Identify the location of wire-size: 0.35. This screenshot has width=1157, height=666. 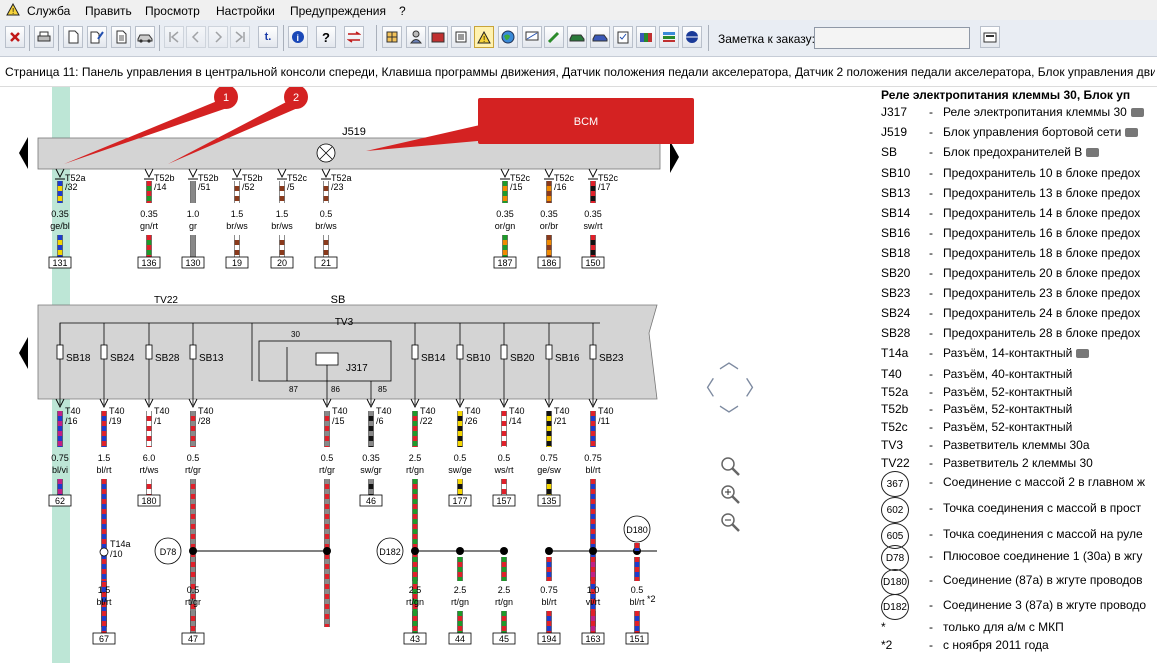
(149, 214).